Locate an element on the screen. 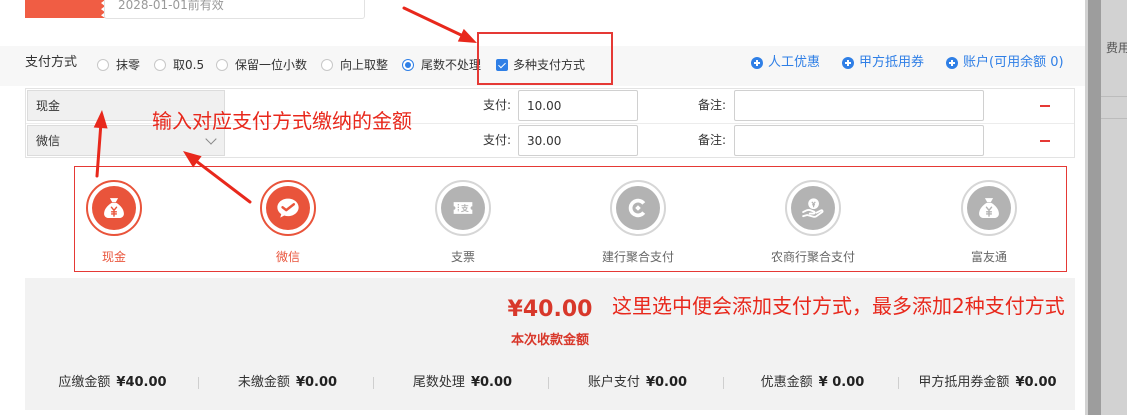 The height and width of the screenshot is (415, 1127). action-label: 账户(可用余额 0) is located at coordinates (1013, 62).